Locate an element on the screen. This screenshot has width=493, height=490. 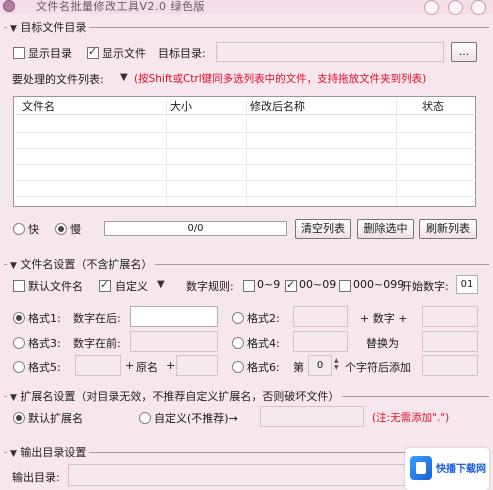
show-dir-label: 显示目录 is located at coordinates (50, 53).